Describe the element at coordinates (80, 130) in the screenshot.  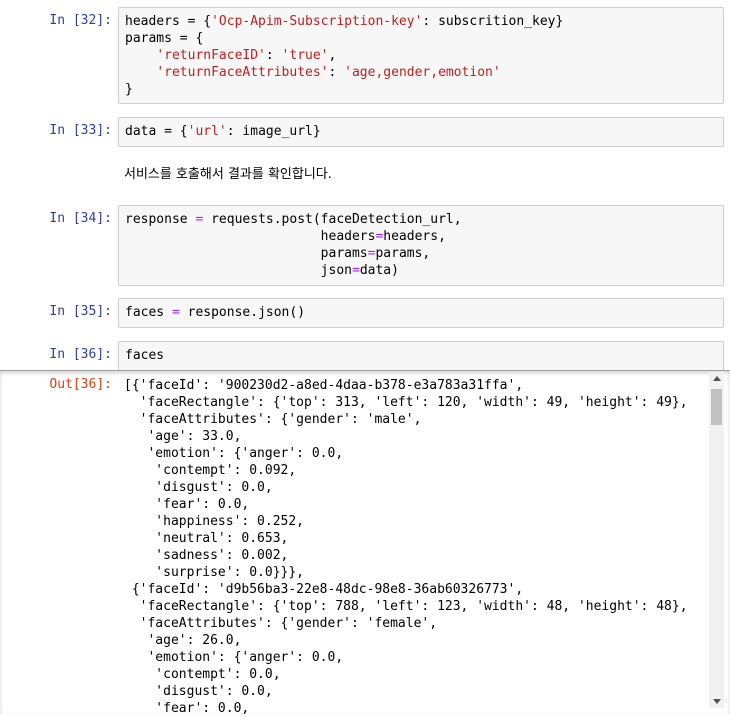
I see `input-prompt: In [33]:` at that location.